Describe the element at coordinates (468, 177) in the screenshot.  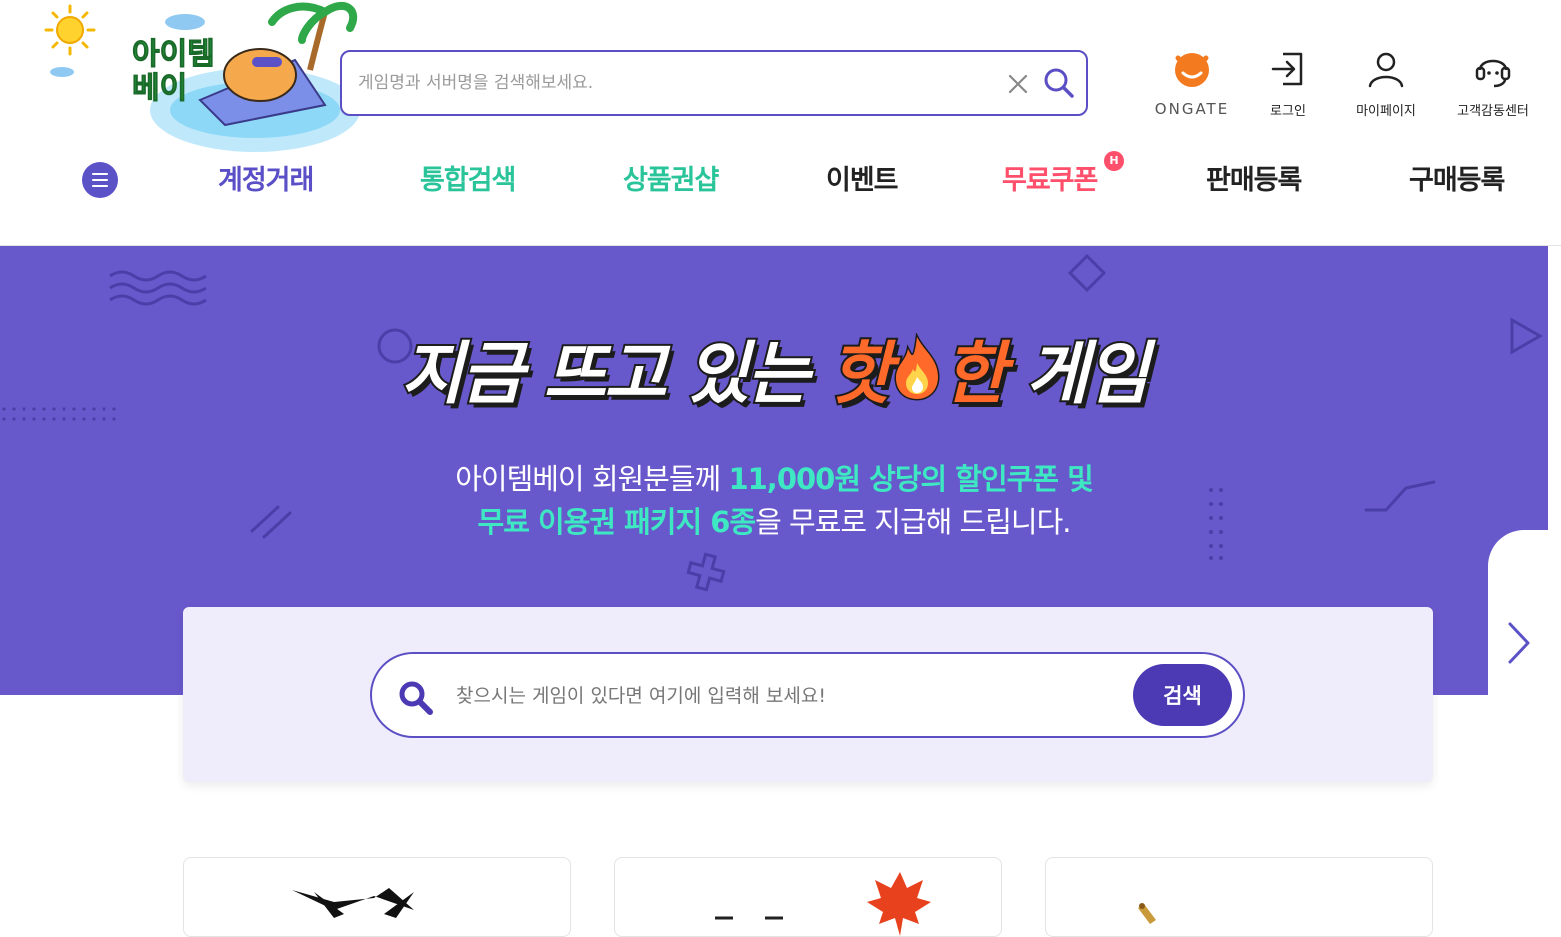
I see `nav-integrated-search: 통합검색` at that location.